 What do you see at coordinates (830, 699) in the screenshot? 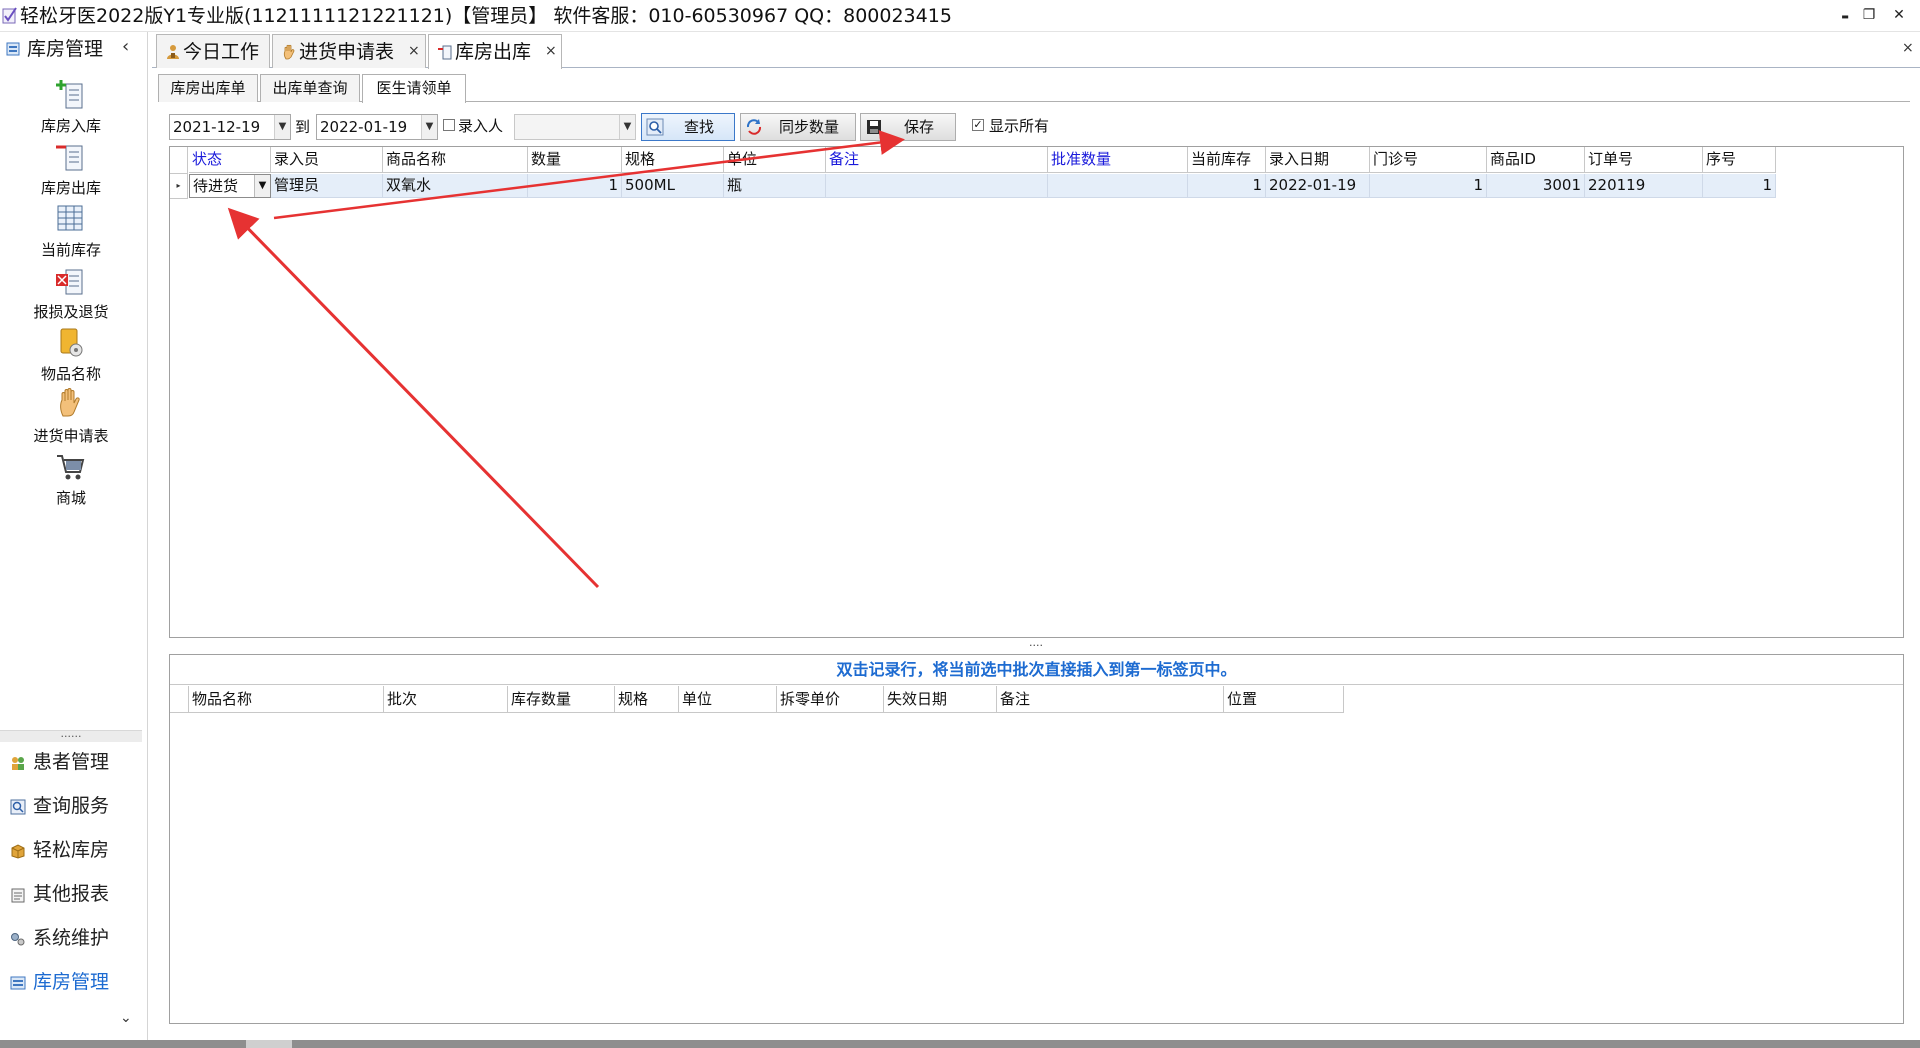
I see `column-header-split-price: 拆零单价` at bounding box center [830, 699].